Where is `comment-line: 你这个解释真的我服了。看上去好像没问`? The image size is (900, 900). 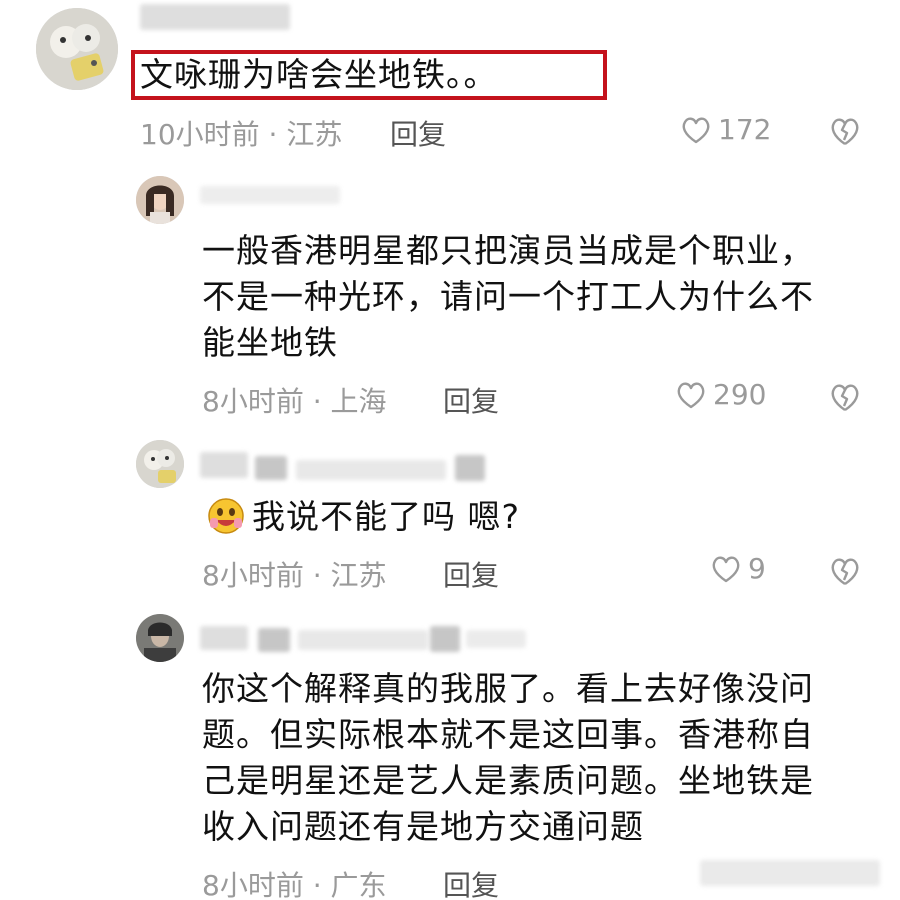 comment-line: 你这个解释真的我服了。看上去好像没问 is located at coordinates (508, 688).